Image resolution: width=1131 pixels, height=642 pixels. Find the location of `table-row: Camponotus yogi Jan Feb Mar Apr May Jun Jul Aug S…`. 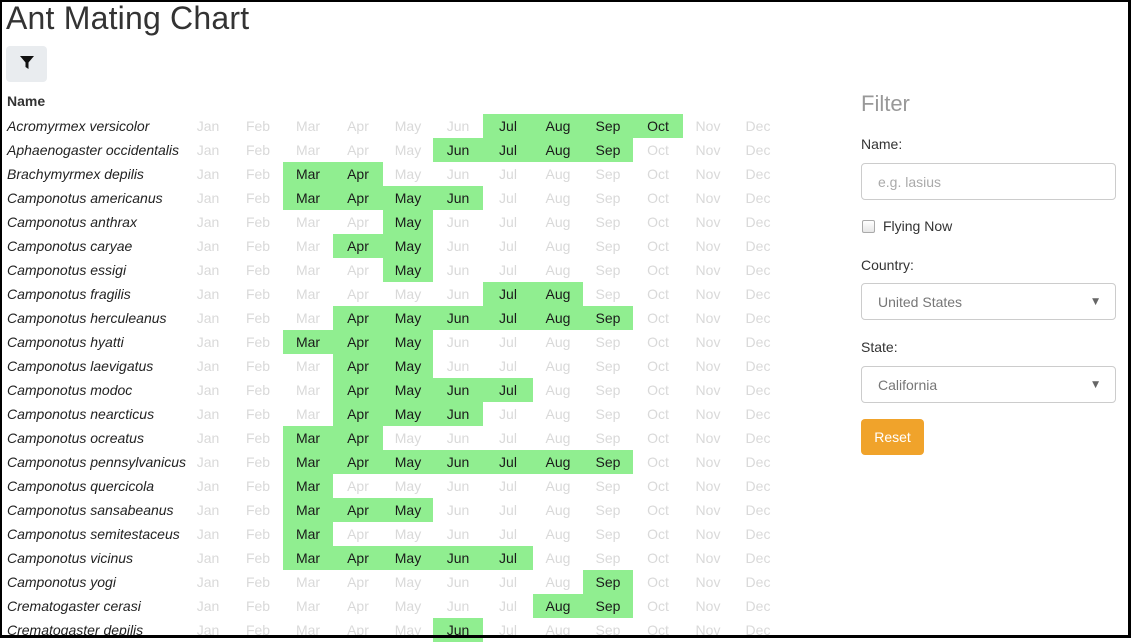

table-row: Camponotus yogi Jan Feb Mar Apr May Jun Jul Aug S… is located at coordinates (400, 582).